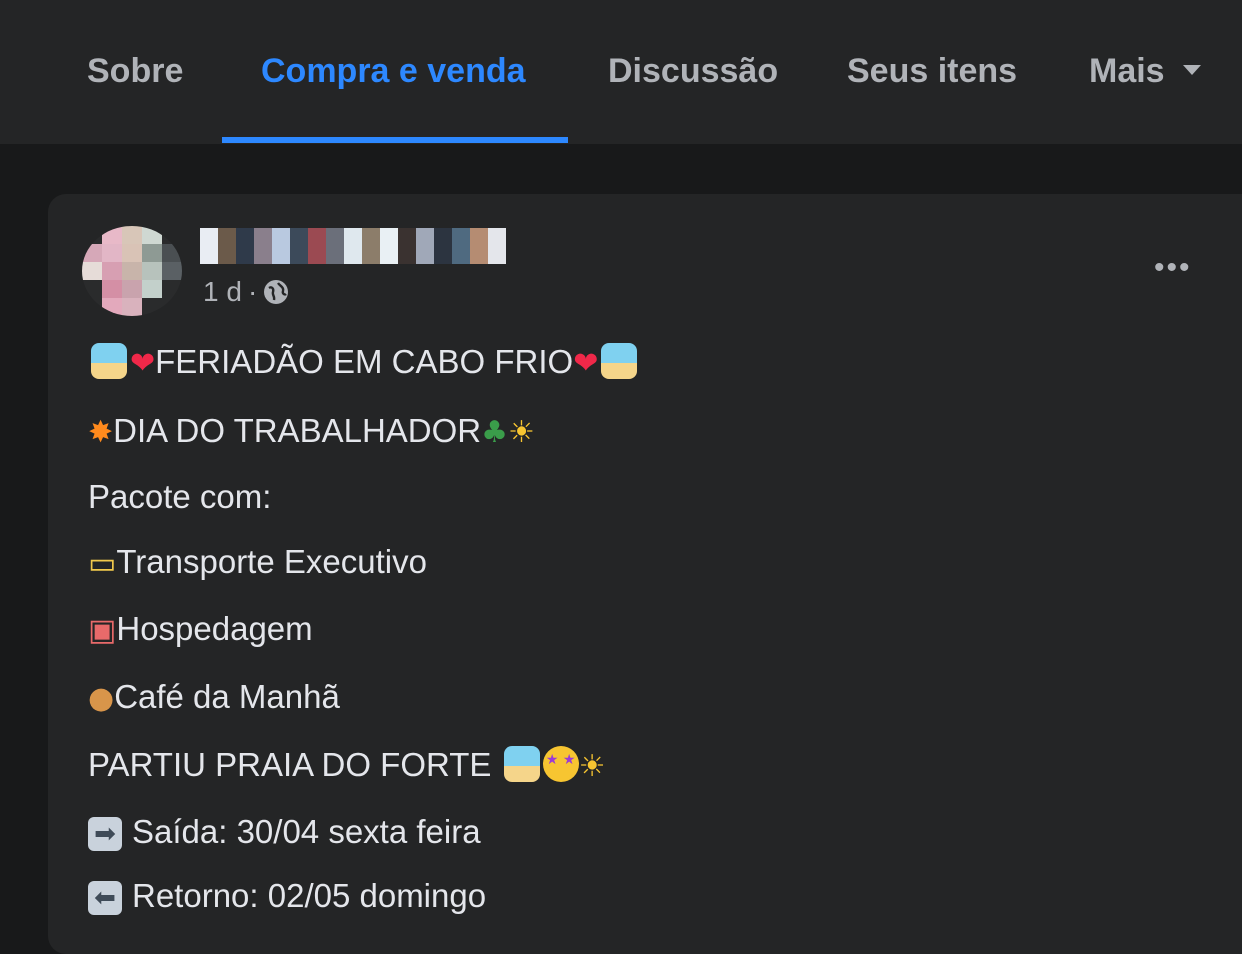  I want to click on post-line-2: ✸DIA DO TRABALHADOR♣☀, so click(311, 432).